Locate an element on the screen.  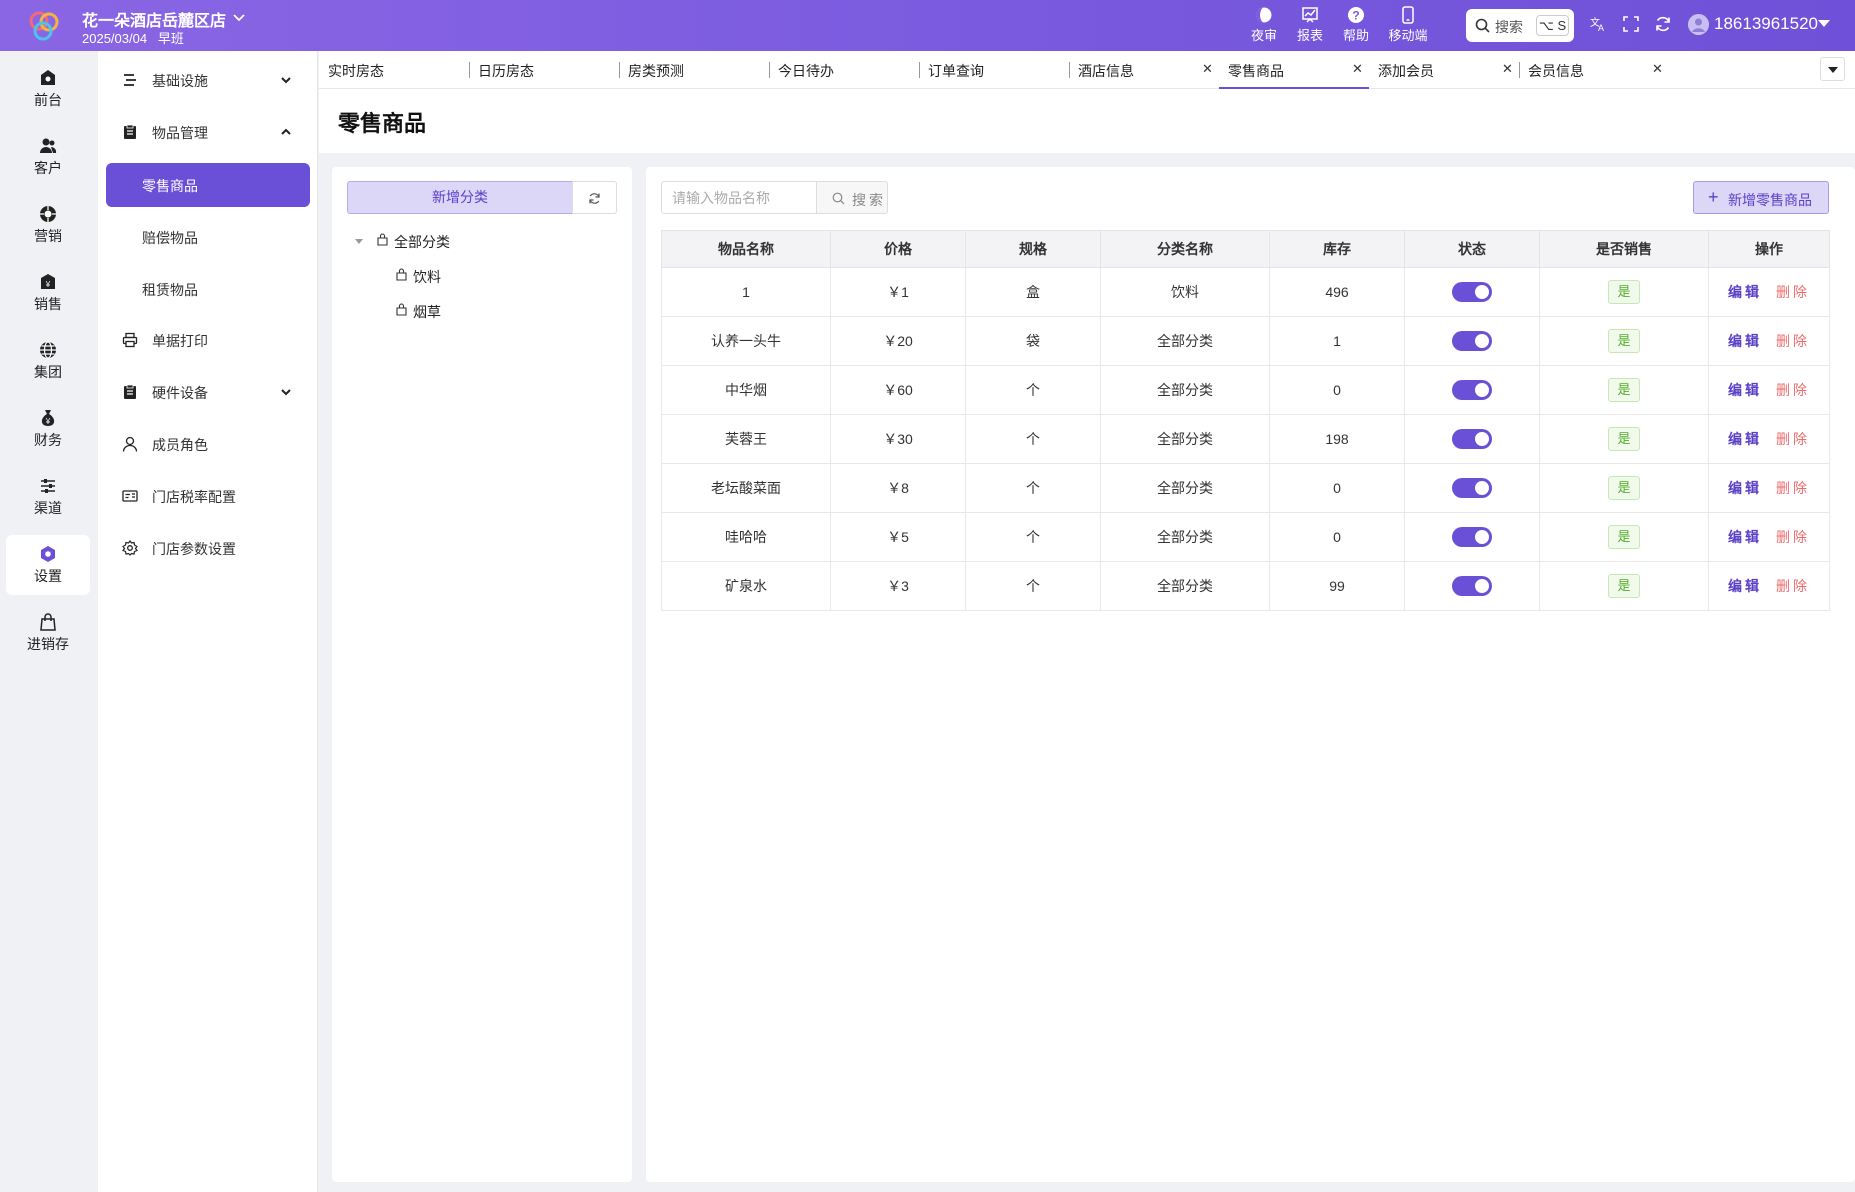
hotel-logo-icon is located at coordinates (44, 26).